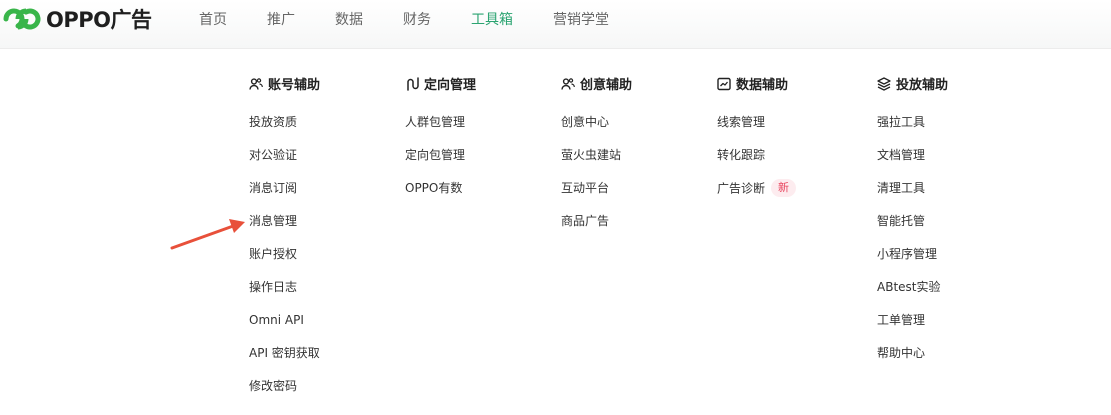 The width and height of the screenshot is (1111, 415). Describe the element at coordinates (273, 386) in the screenshot. I see `menu-item-change-password: 修改密码` at that location.